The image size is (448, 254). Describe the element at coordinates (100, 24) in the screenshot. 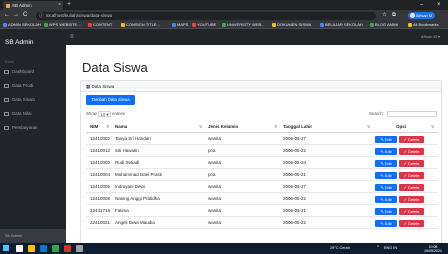

I see `bookmark-item: CONTENT` at that location.